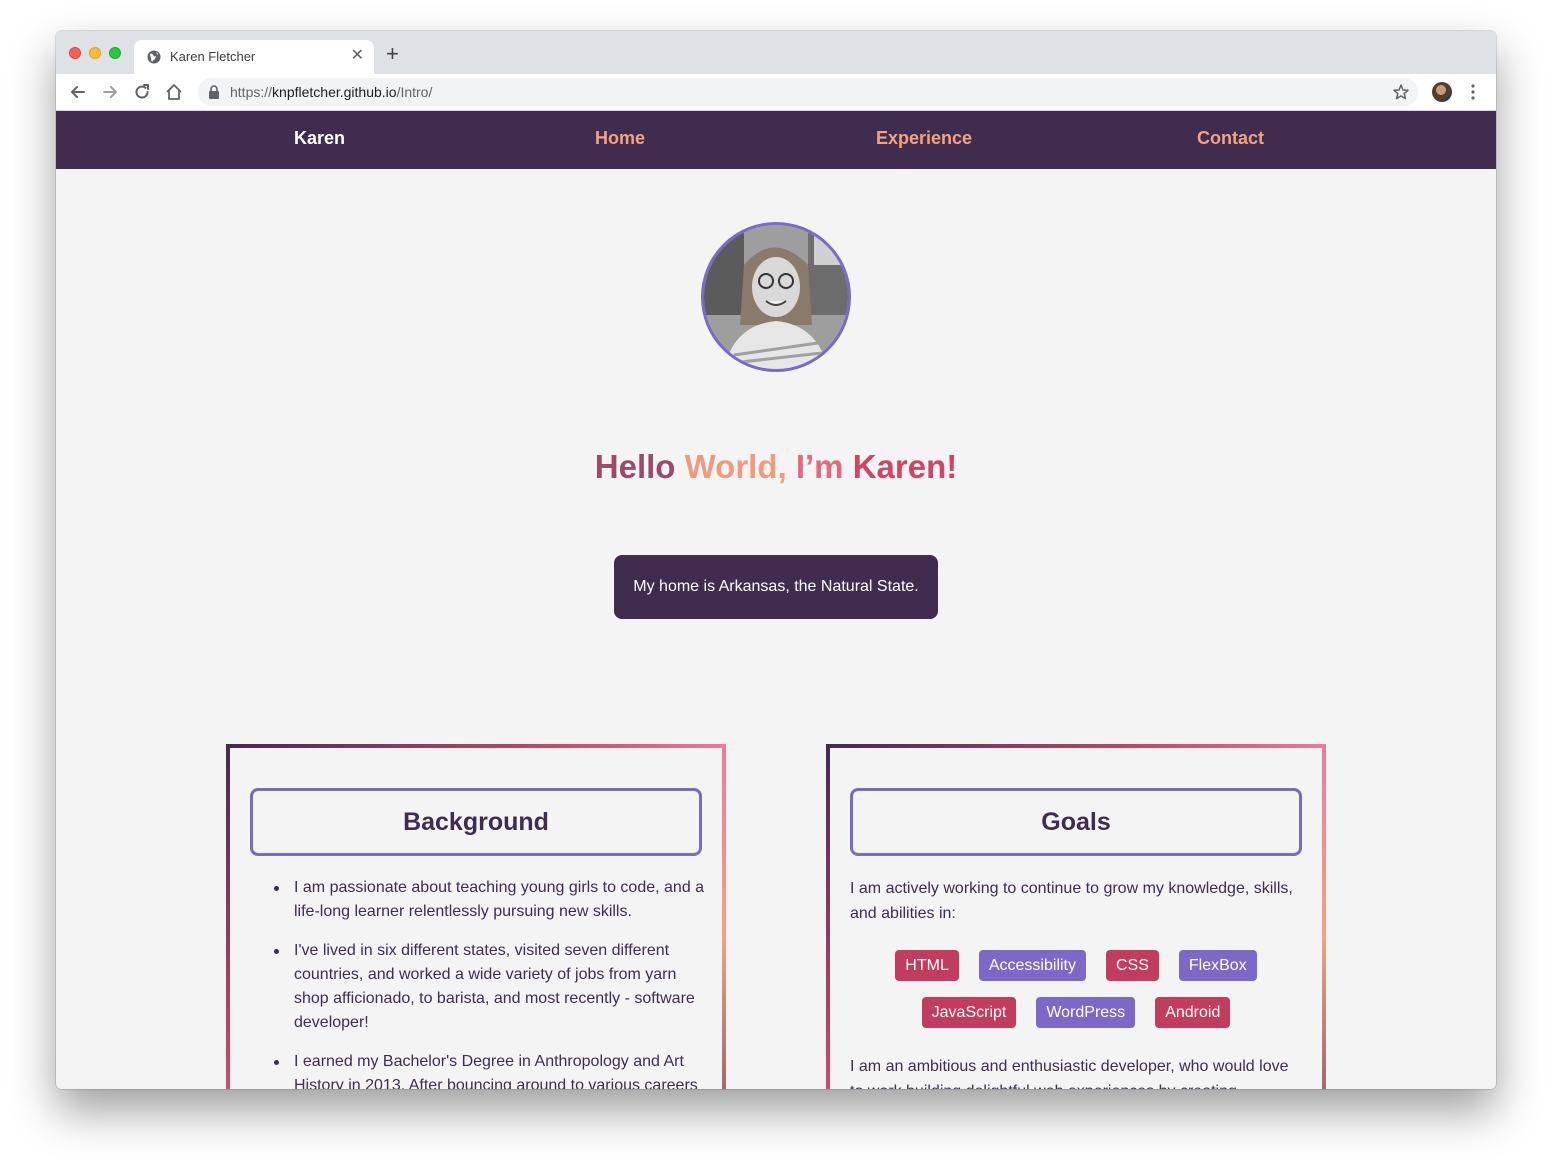 The image size is (1552, 1169). What do you see at coordinates (214, 92) in the screenshot?
I see `lock-icon` at bounding box center [214, 92].